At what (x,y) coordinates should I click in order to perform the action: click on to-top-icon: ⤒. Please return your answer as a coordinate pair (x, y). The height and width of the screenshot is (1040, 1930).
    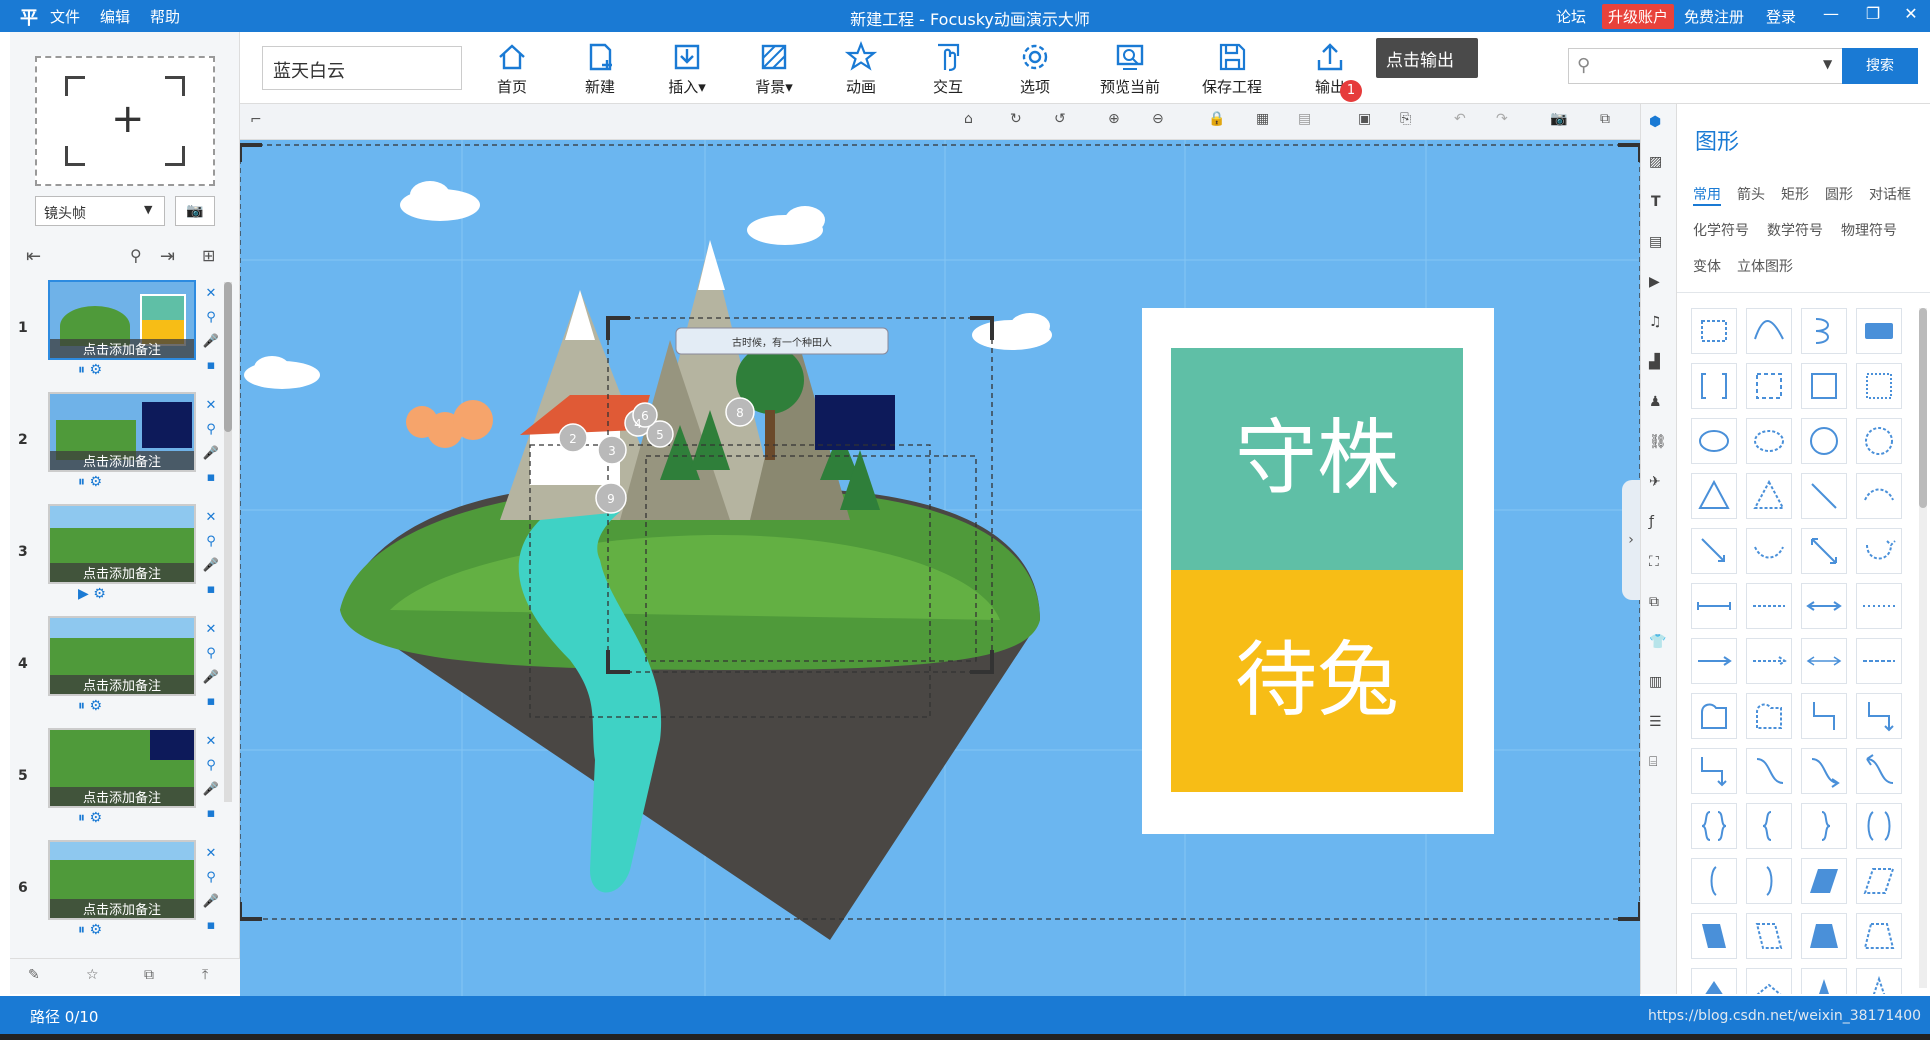
    Looking at the image, I should click on (205, 975).